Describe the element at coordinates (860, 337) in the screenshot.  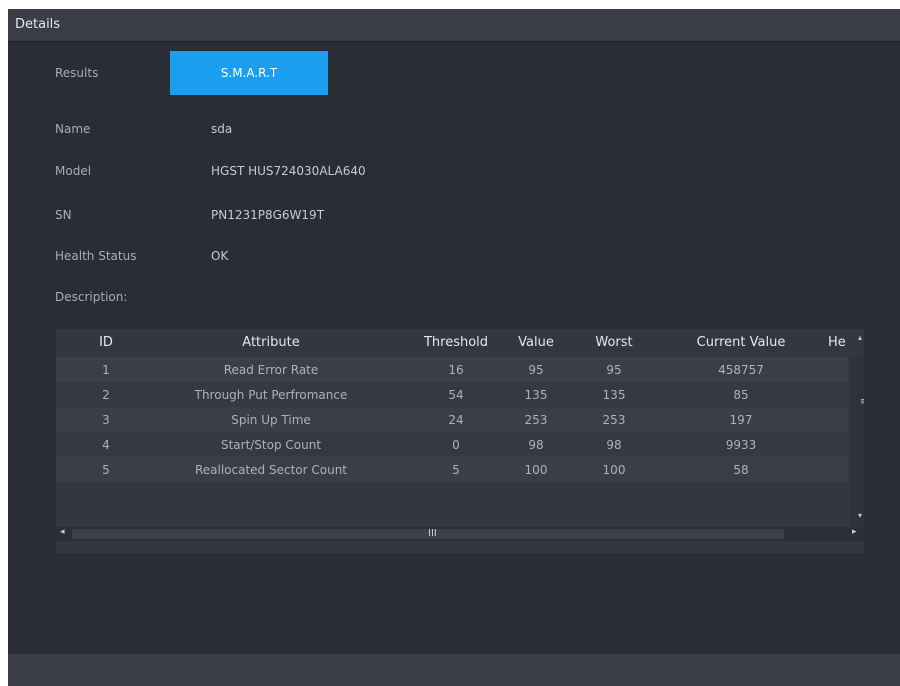
I see `scroll-up-icon: ▴` at that location.